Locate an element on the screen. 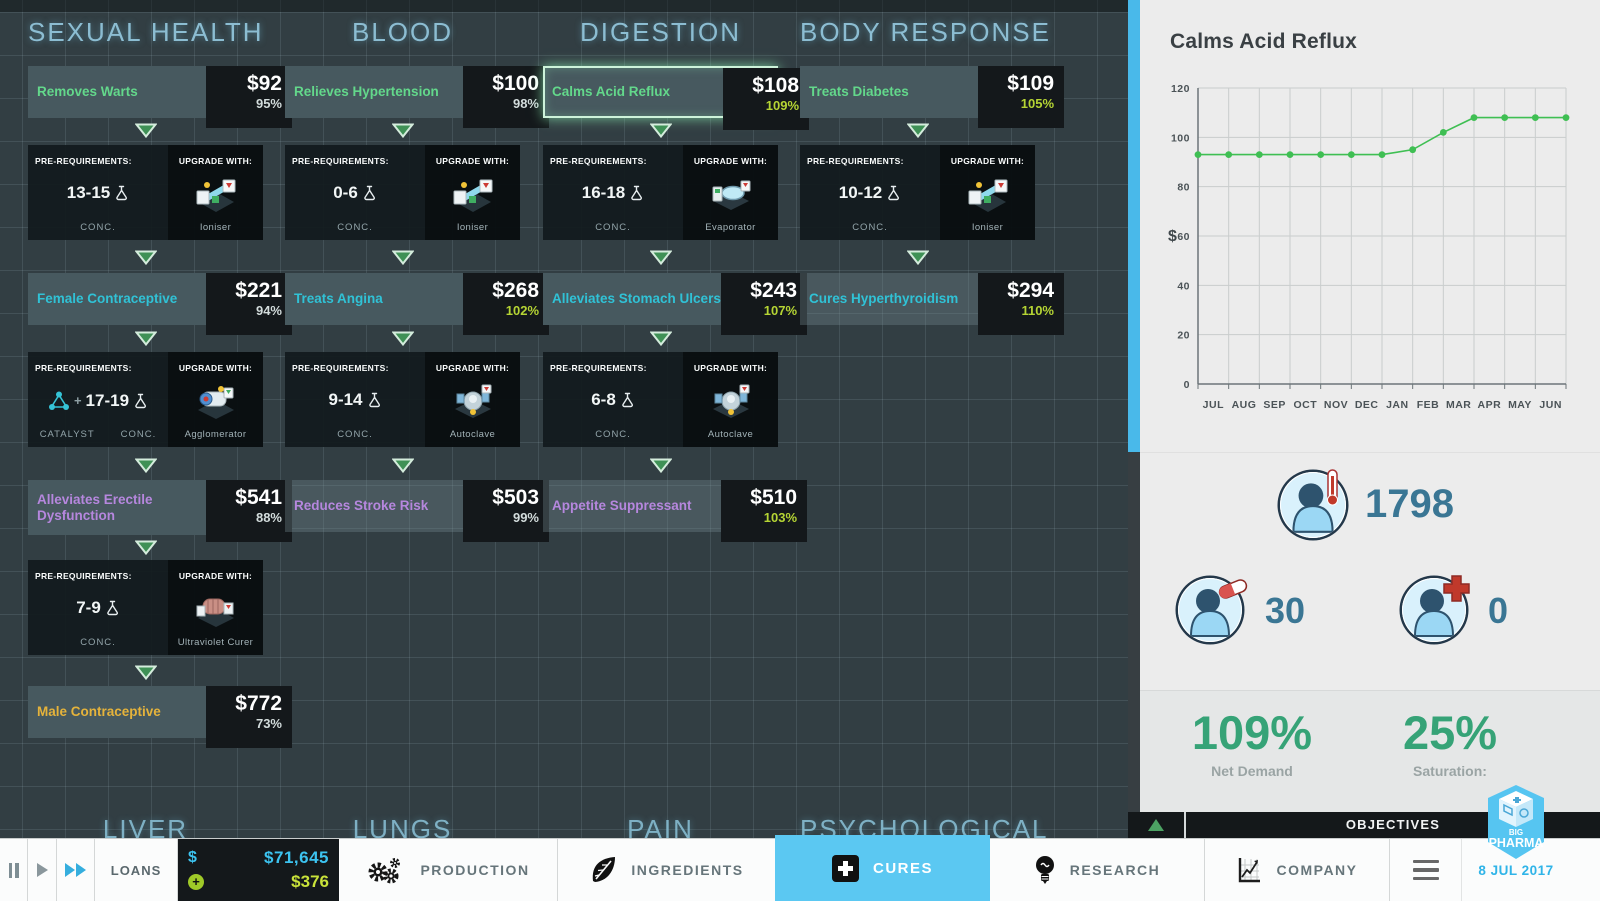  cure-card-female-contraceptive: Female Contraceptive $221 94% is located at coordinates (160, 304).